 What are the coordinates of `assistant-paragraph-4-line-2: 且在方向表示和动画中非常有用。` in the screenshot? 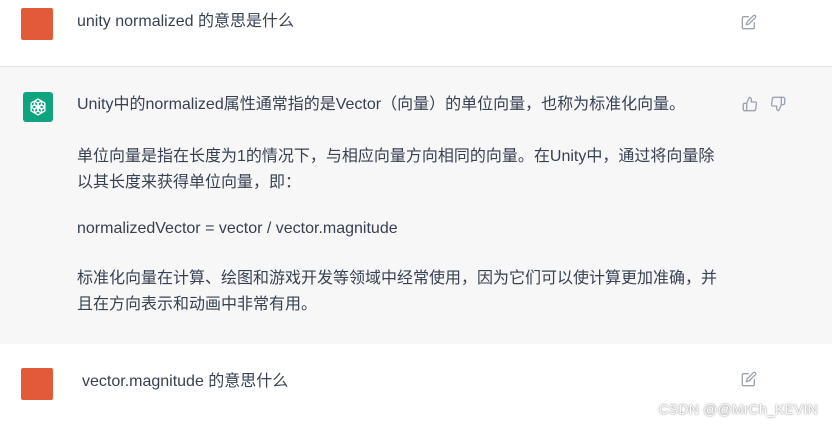 It's located at (197, 304).